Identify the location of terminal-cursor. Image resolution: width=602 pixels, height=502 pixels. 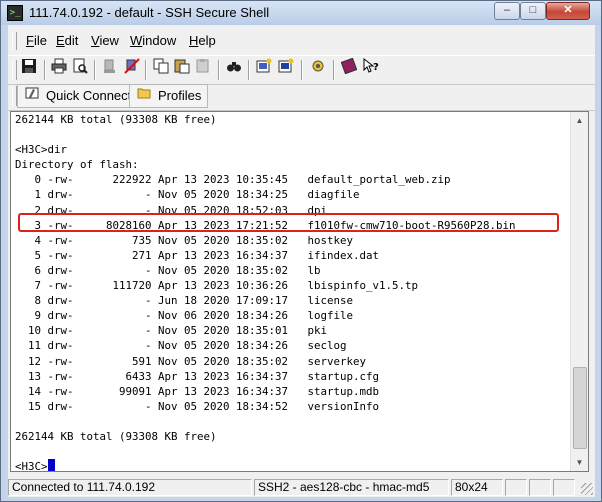
(51, 465).